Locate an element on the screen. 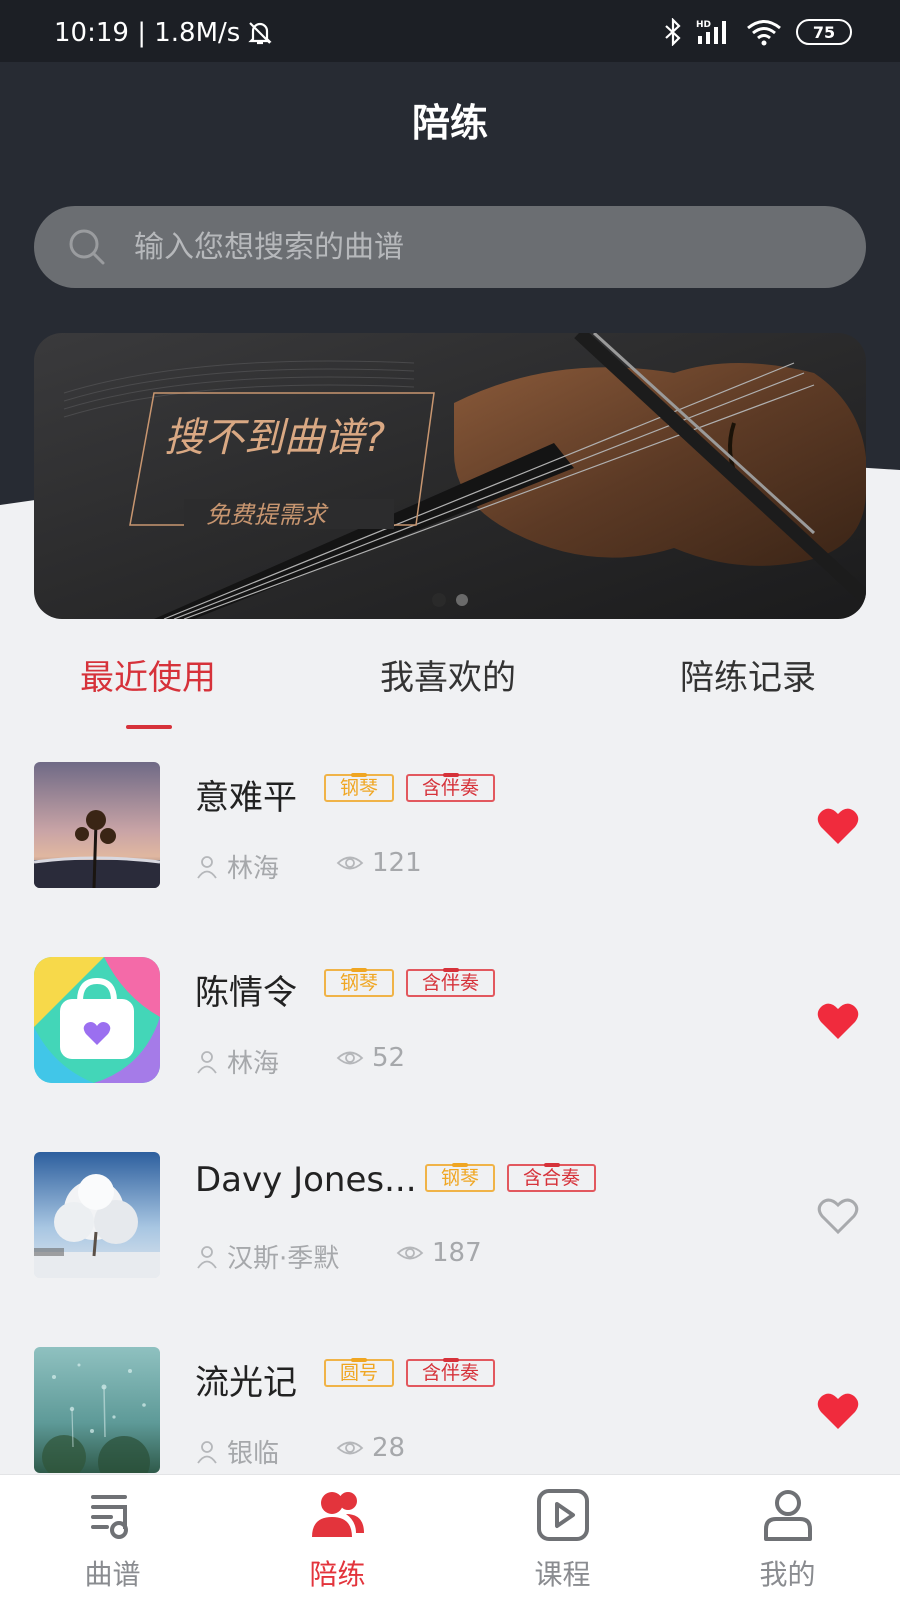 The width and height of the screenshot is (900, 1600). nav-label-scores: 曲谱 is located at coordinates (112, 1574).